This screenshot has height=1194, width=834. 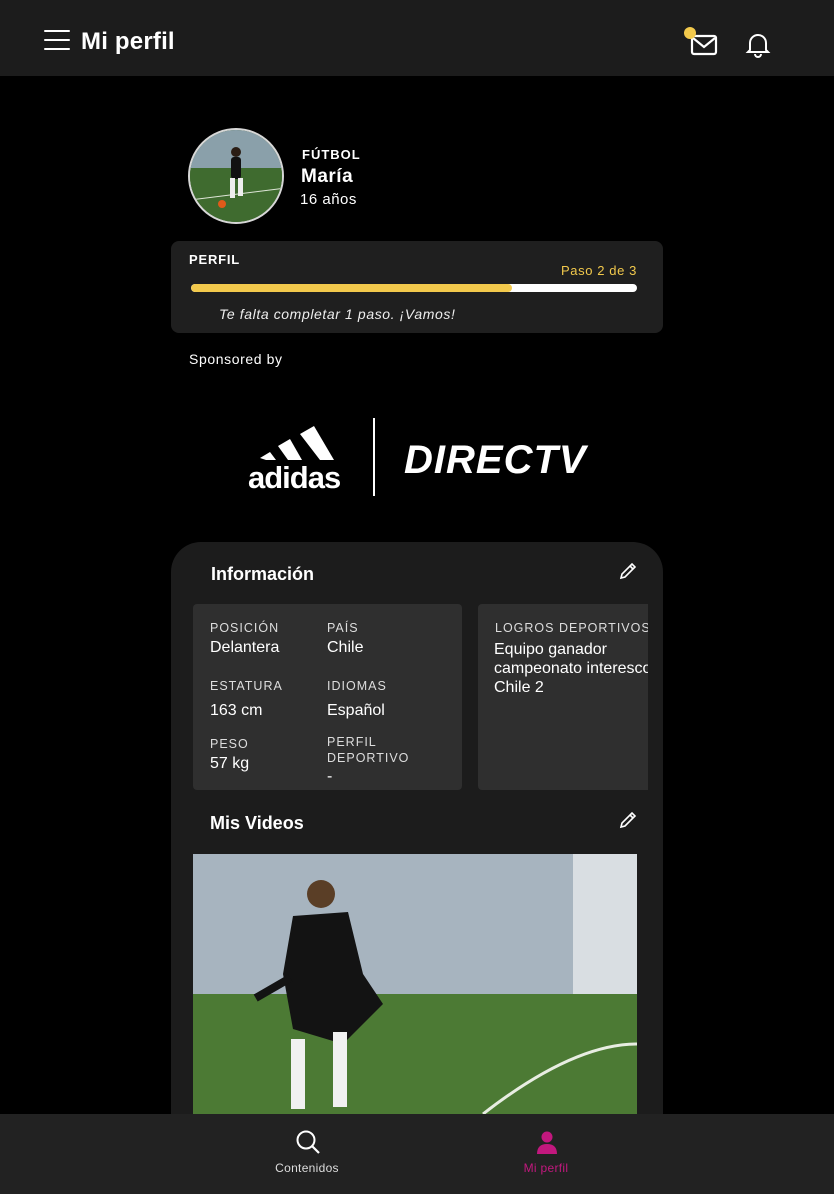 What do you see at coordinates (263, 574) in the screenshot?
I see `info-section-title: Información` at bounding box center [263, 574].